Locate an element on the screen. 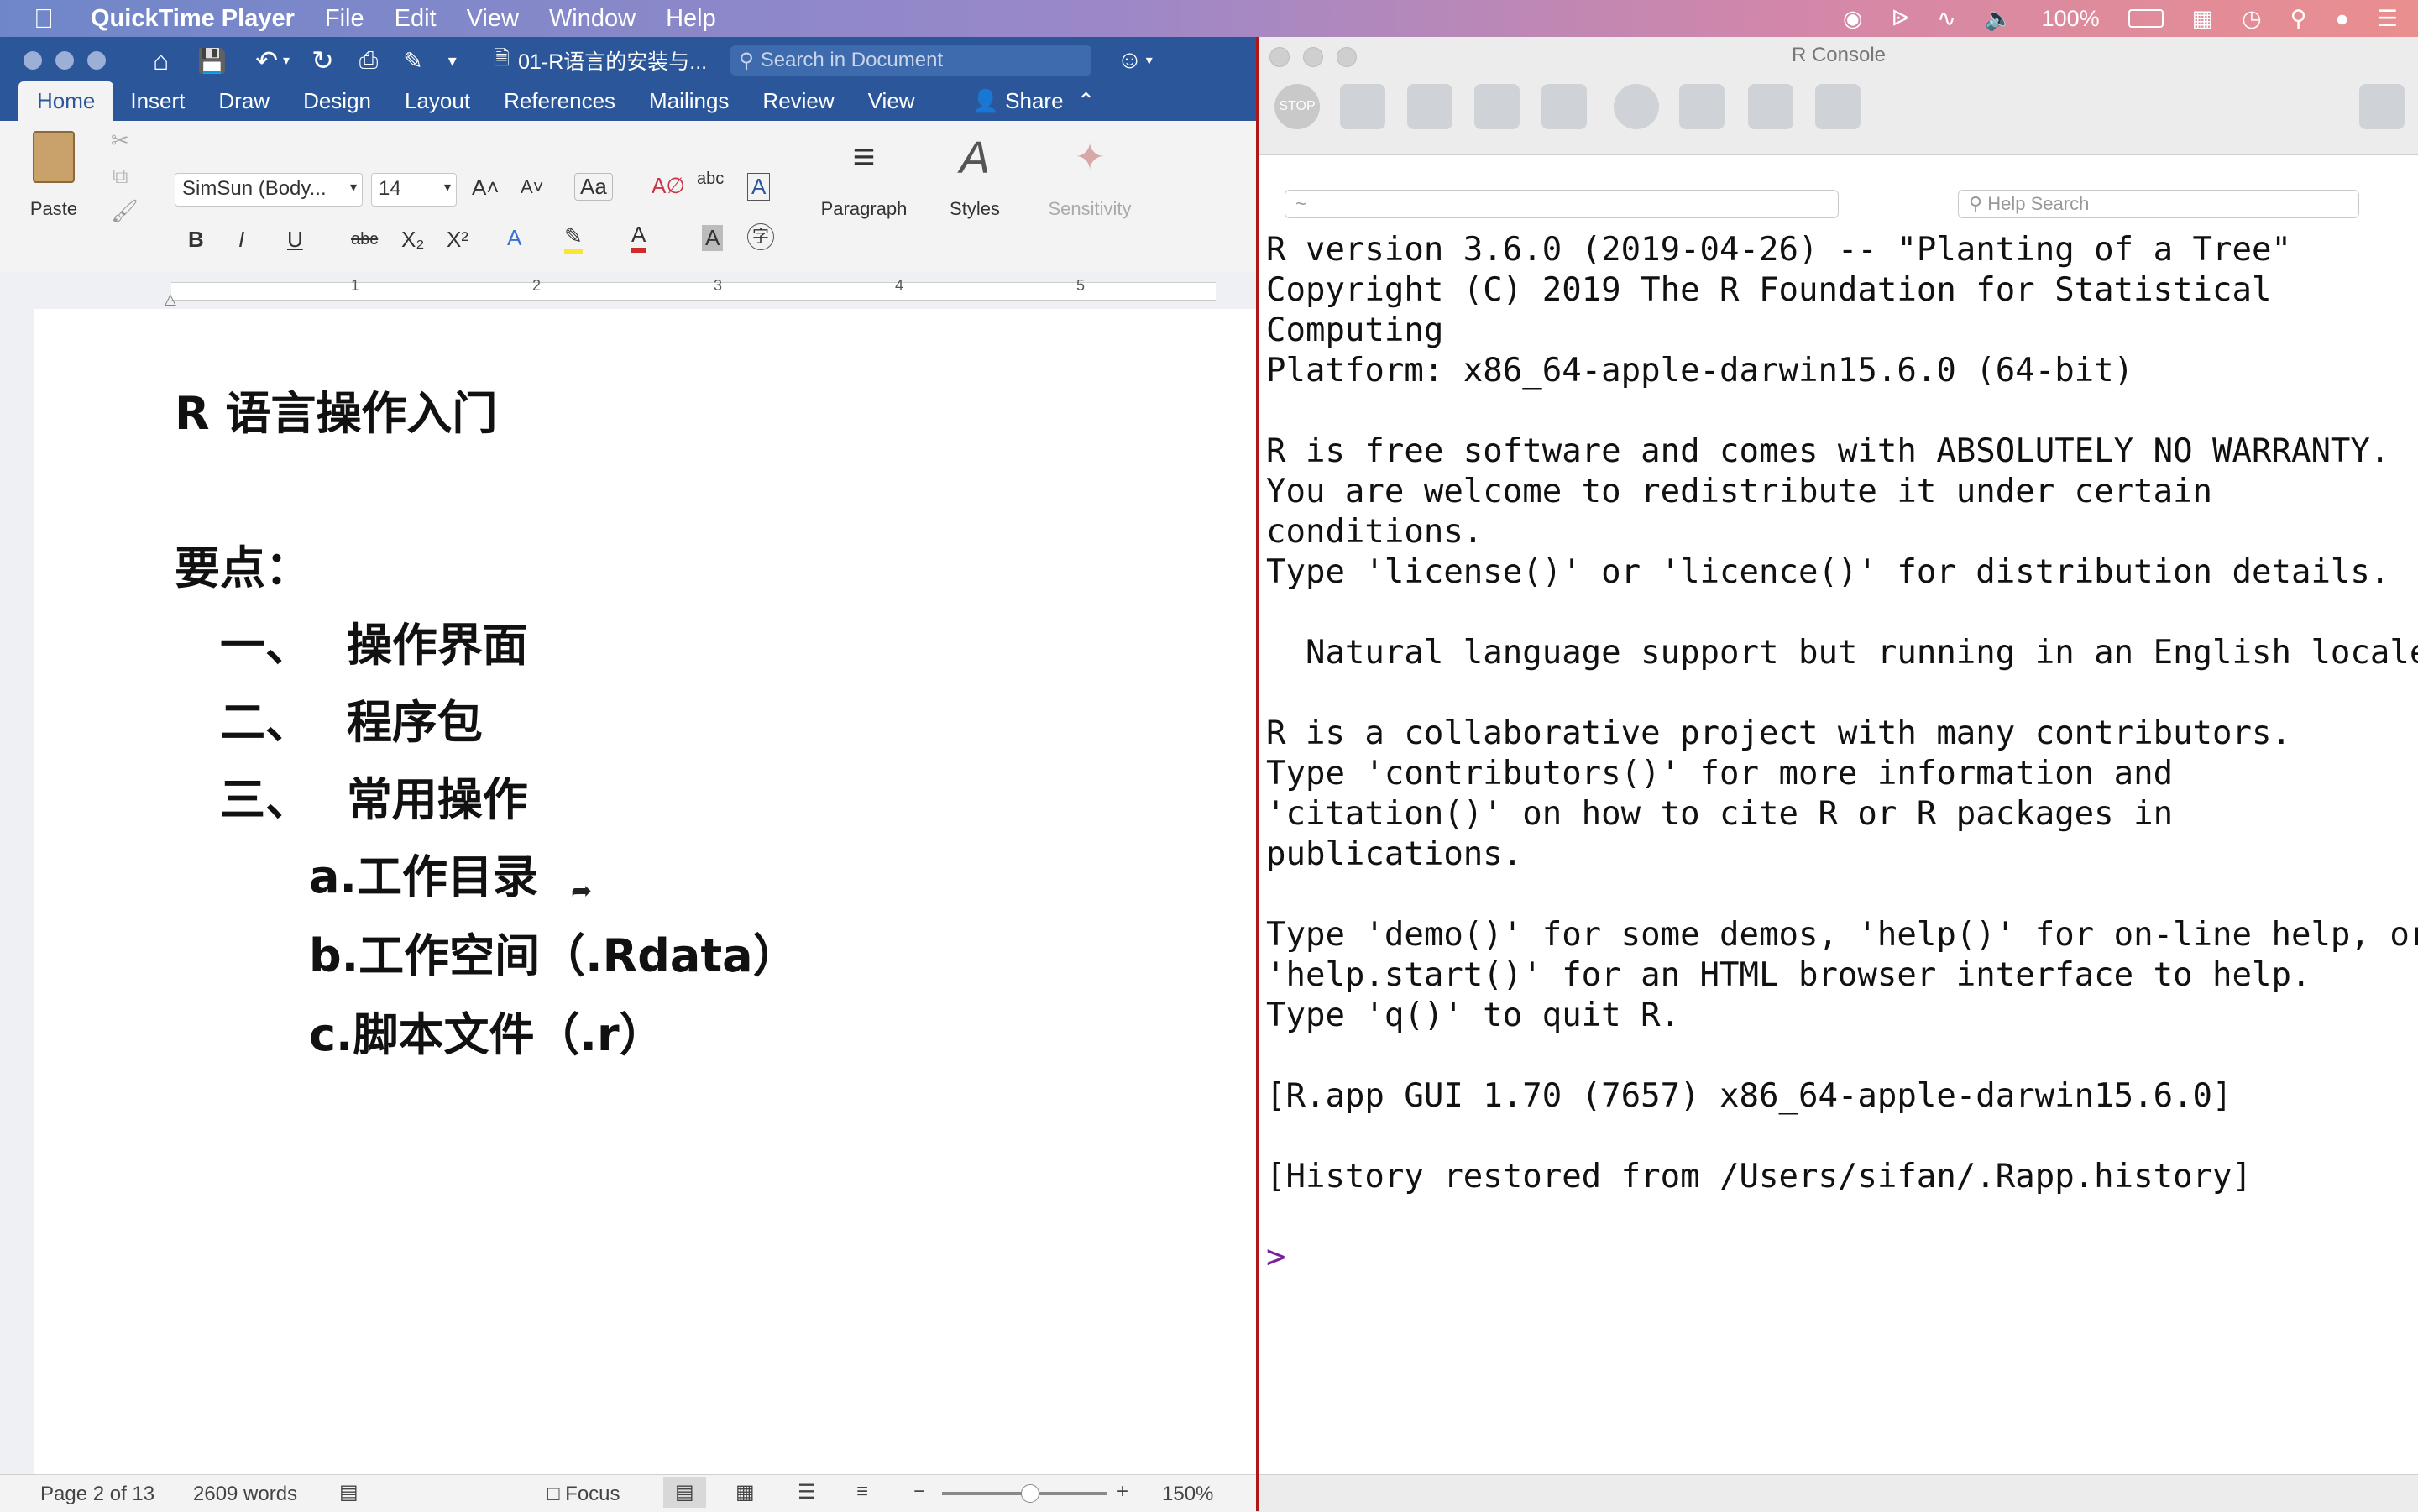 This screenshot has height=1512, width=2418. bluetooth-icon: ᐉ is located at coordinates (1900, 19).